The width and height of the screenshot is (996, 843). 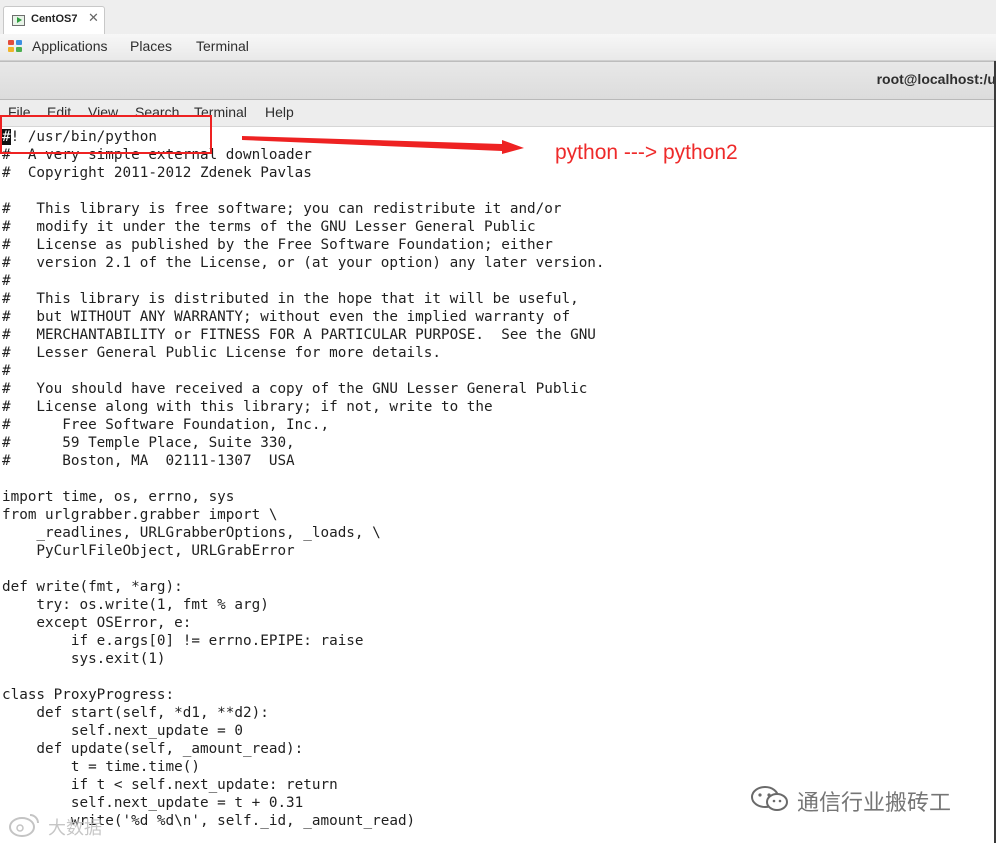 What do you see at coordinates (153, 749) in the screenshot?
I see `code-line: def update(self, _amount_read):` at bounding box center [153, 749].